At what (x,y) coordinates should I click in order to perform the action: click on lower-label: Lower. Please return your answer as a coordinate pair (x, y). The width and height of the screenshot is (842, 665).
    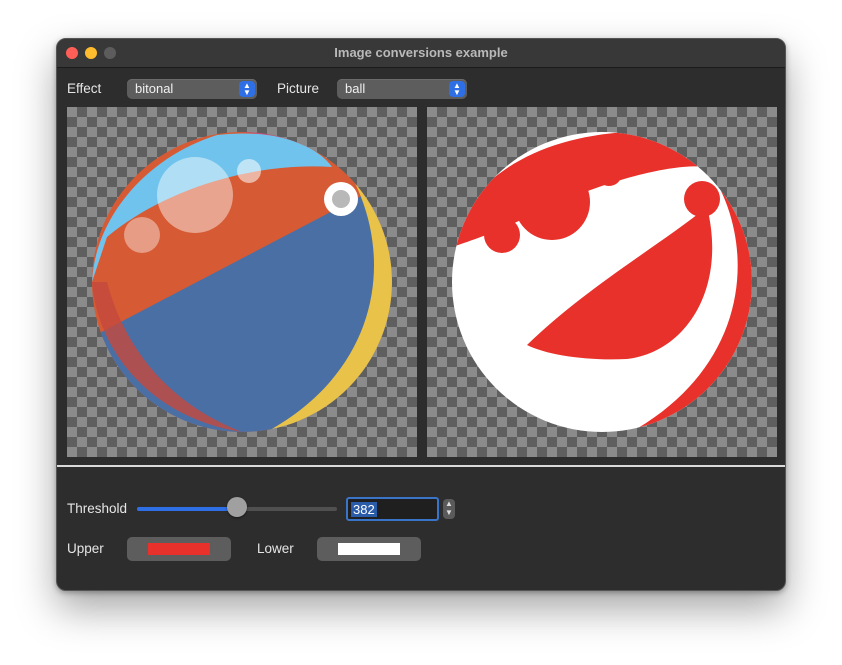
    Looking at the image, I should click on (275, 548).